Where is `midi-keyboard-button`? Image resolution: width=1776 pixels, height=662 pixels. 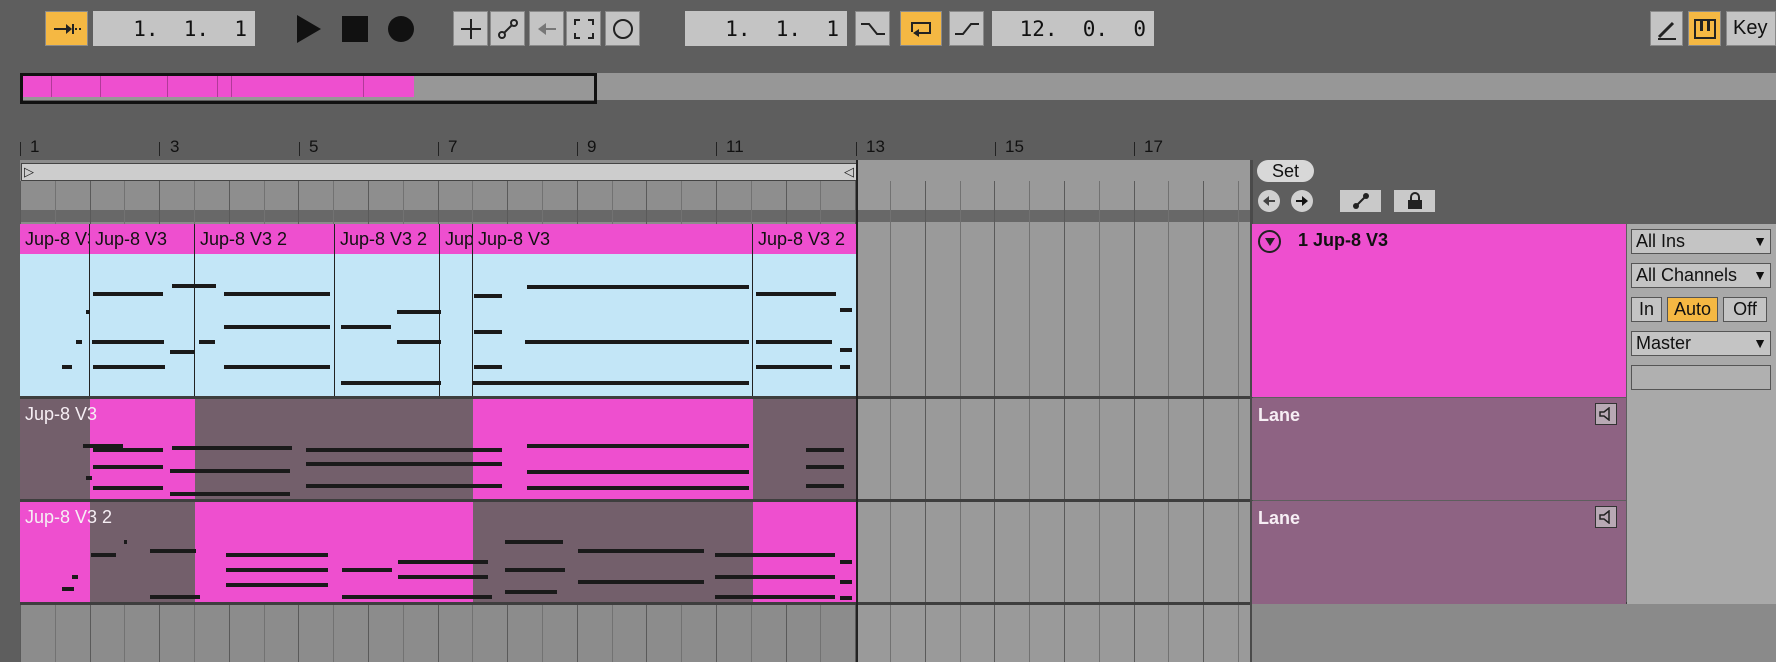
midi-keyboard-button is located at coordinates (1704, 28).